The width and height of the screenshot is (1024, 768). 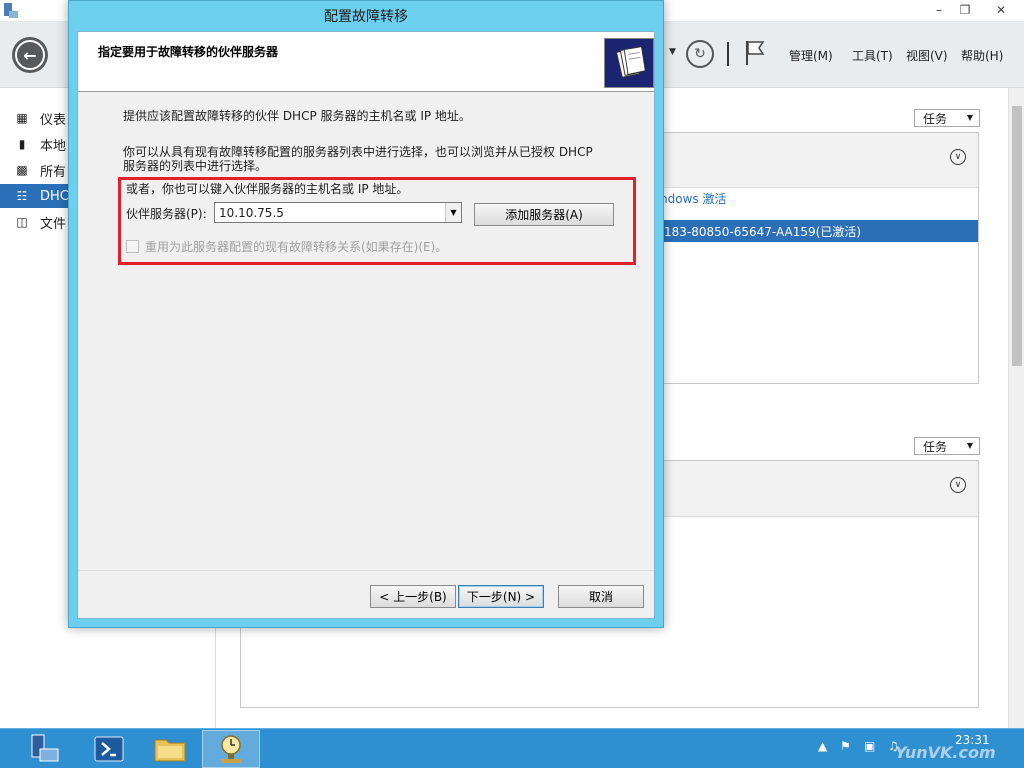 I want to click on back-arrow-icon: ←, so click(x=30, y=55).